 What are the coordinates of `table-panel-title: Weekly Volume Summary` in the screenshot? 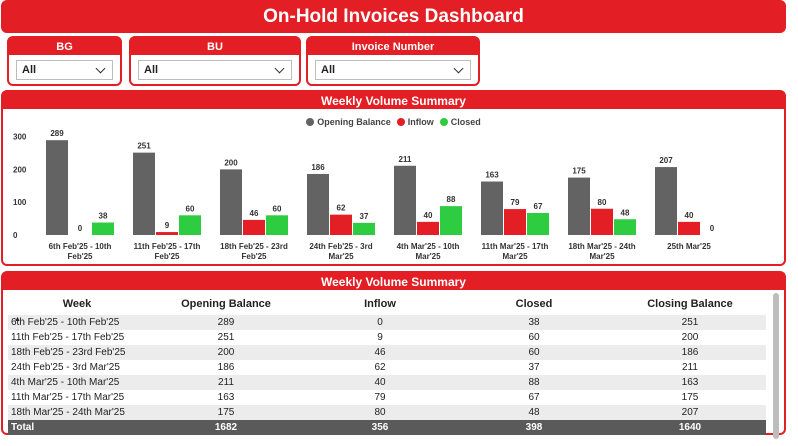 It's located at (393, 281).